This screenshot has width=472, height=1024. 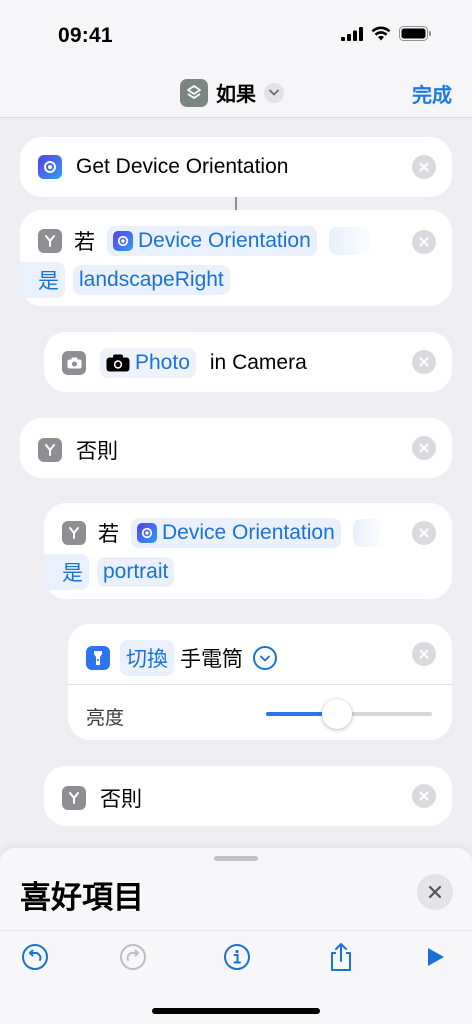 I want to click on undo-button, so click(x=35, y=957).